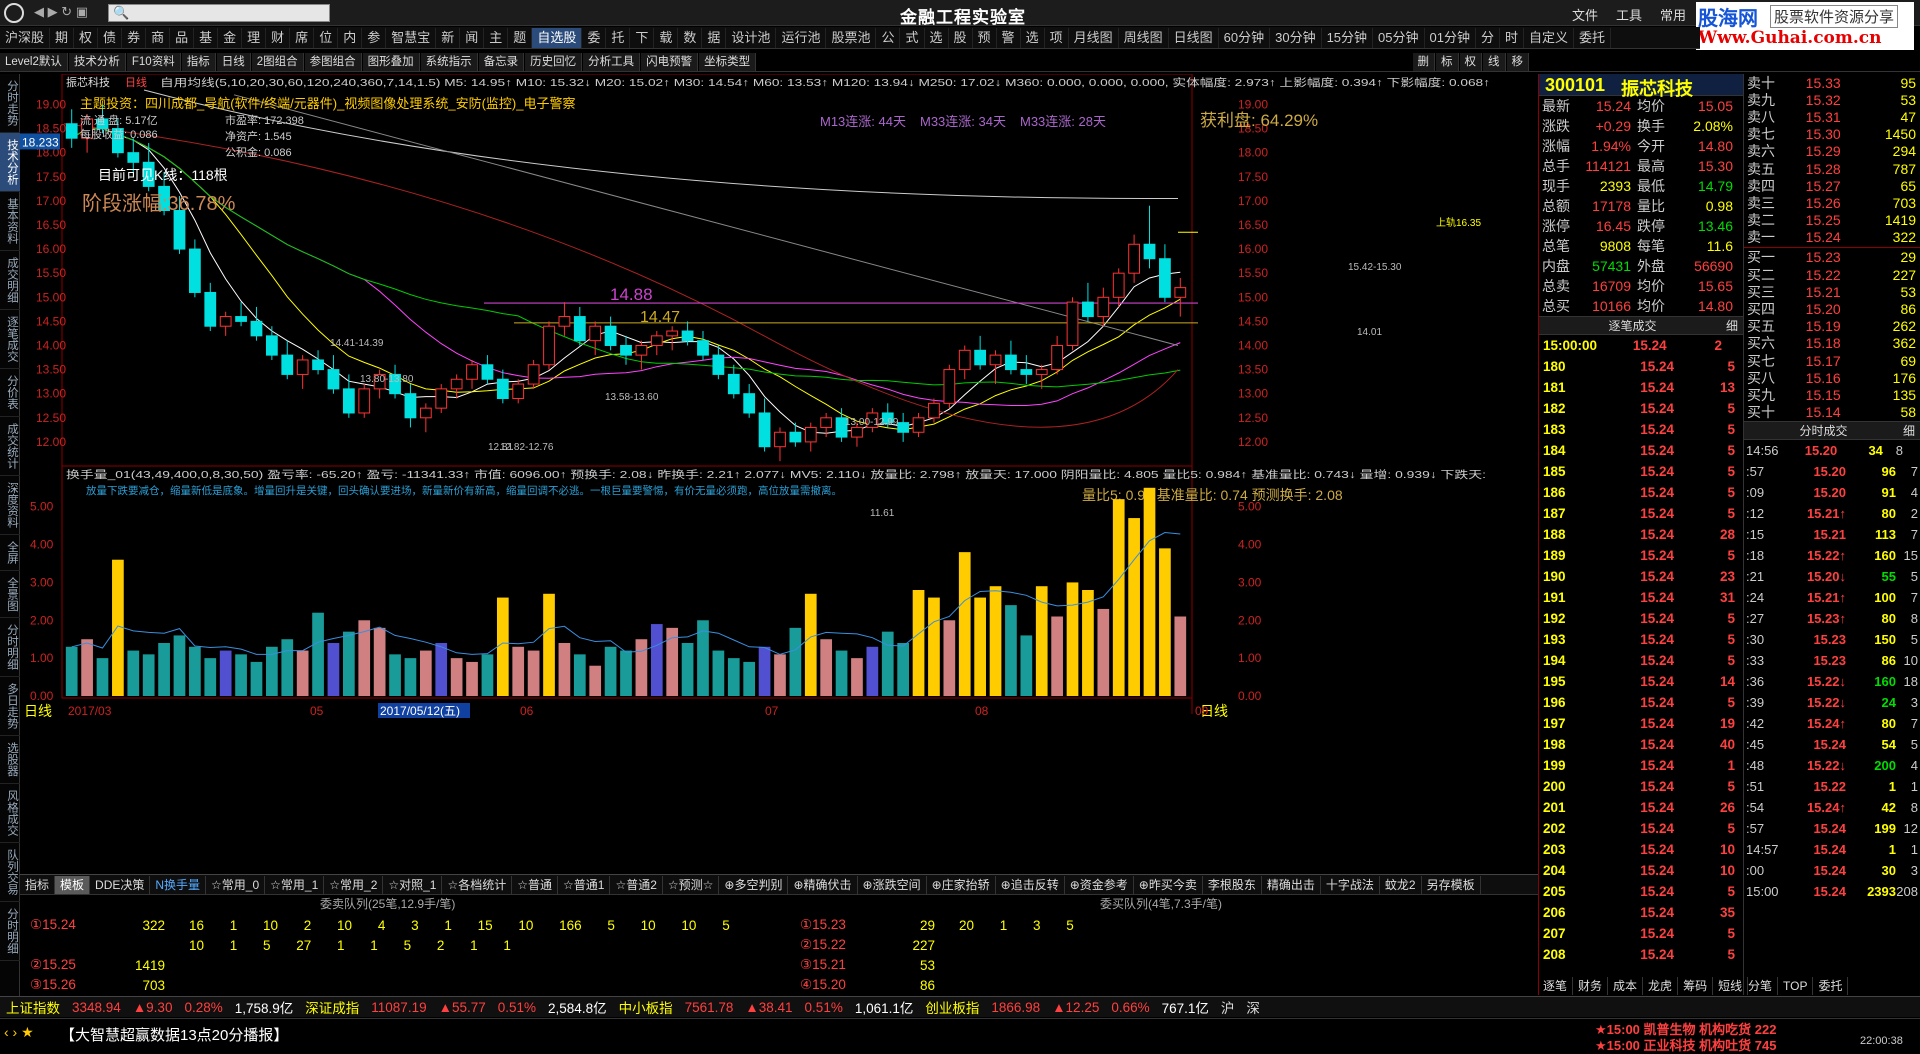  What do you see at coordinates (62, 37) in the screenshot?
I see `nav-item: 期` at bounding box center [62, 37].